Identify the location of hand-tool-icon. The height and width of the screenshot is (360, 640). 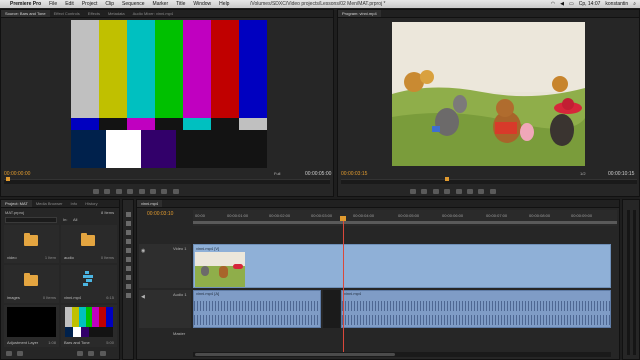
(128, 286).